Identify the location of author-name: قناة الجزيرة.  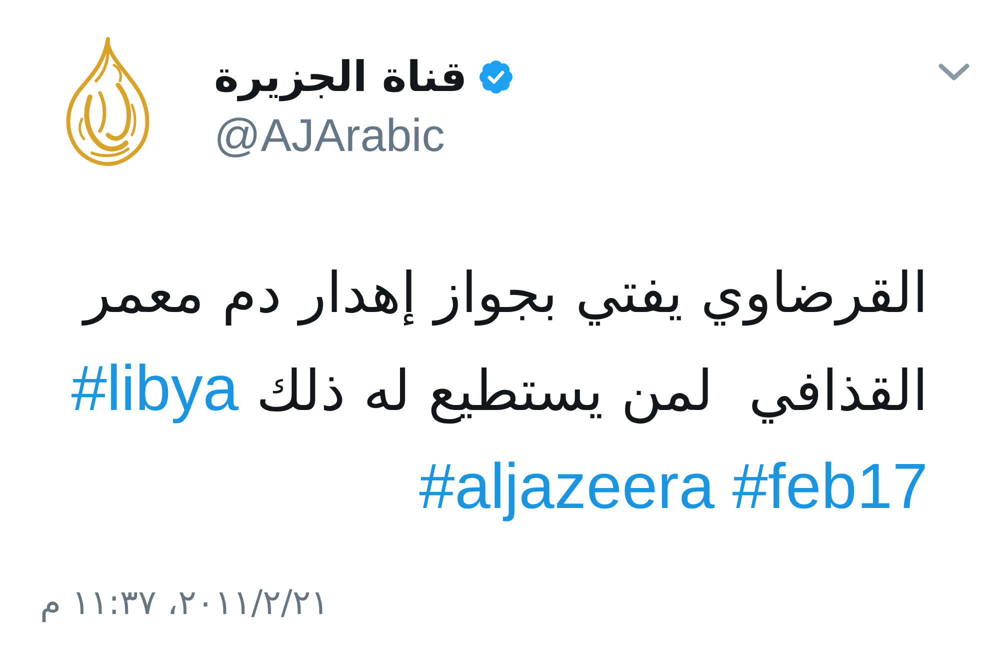
(341, 77).